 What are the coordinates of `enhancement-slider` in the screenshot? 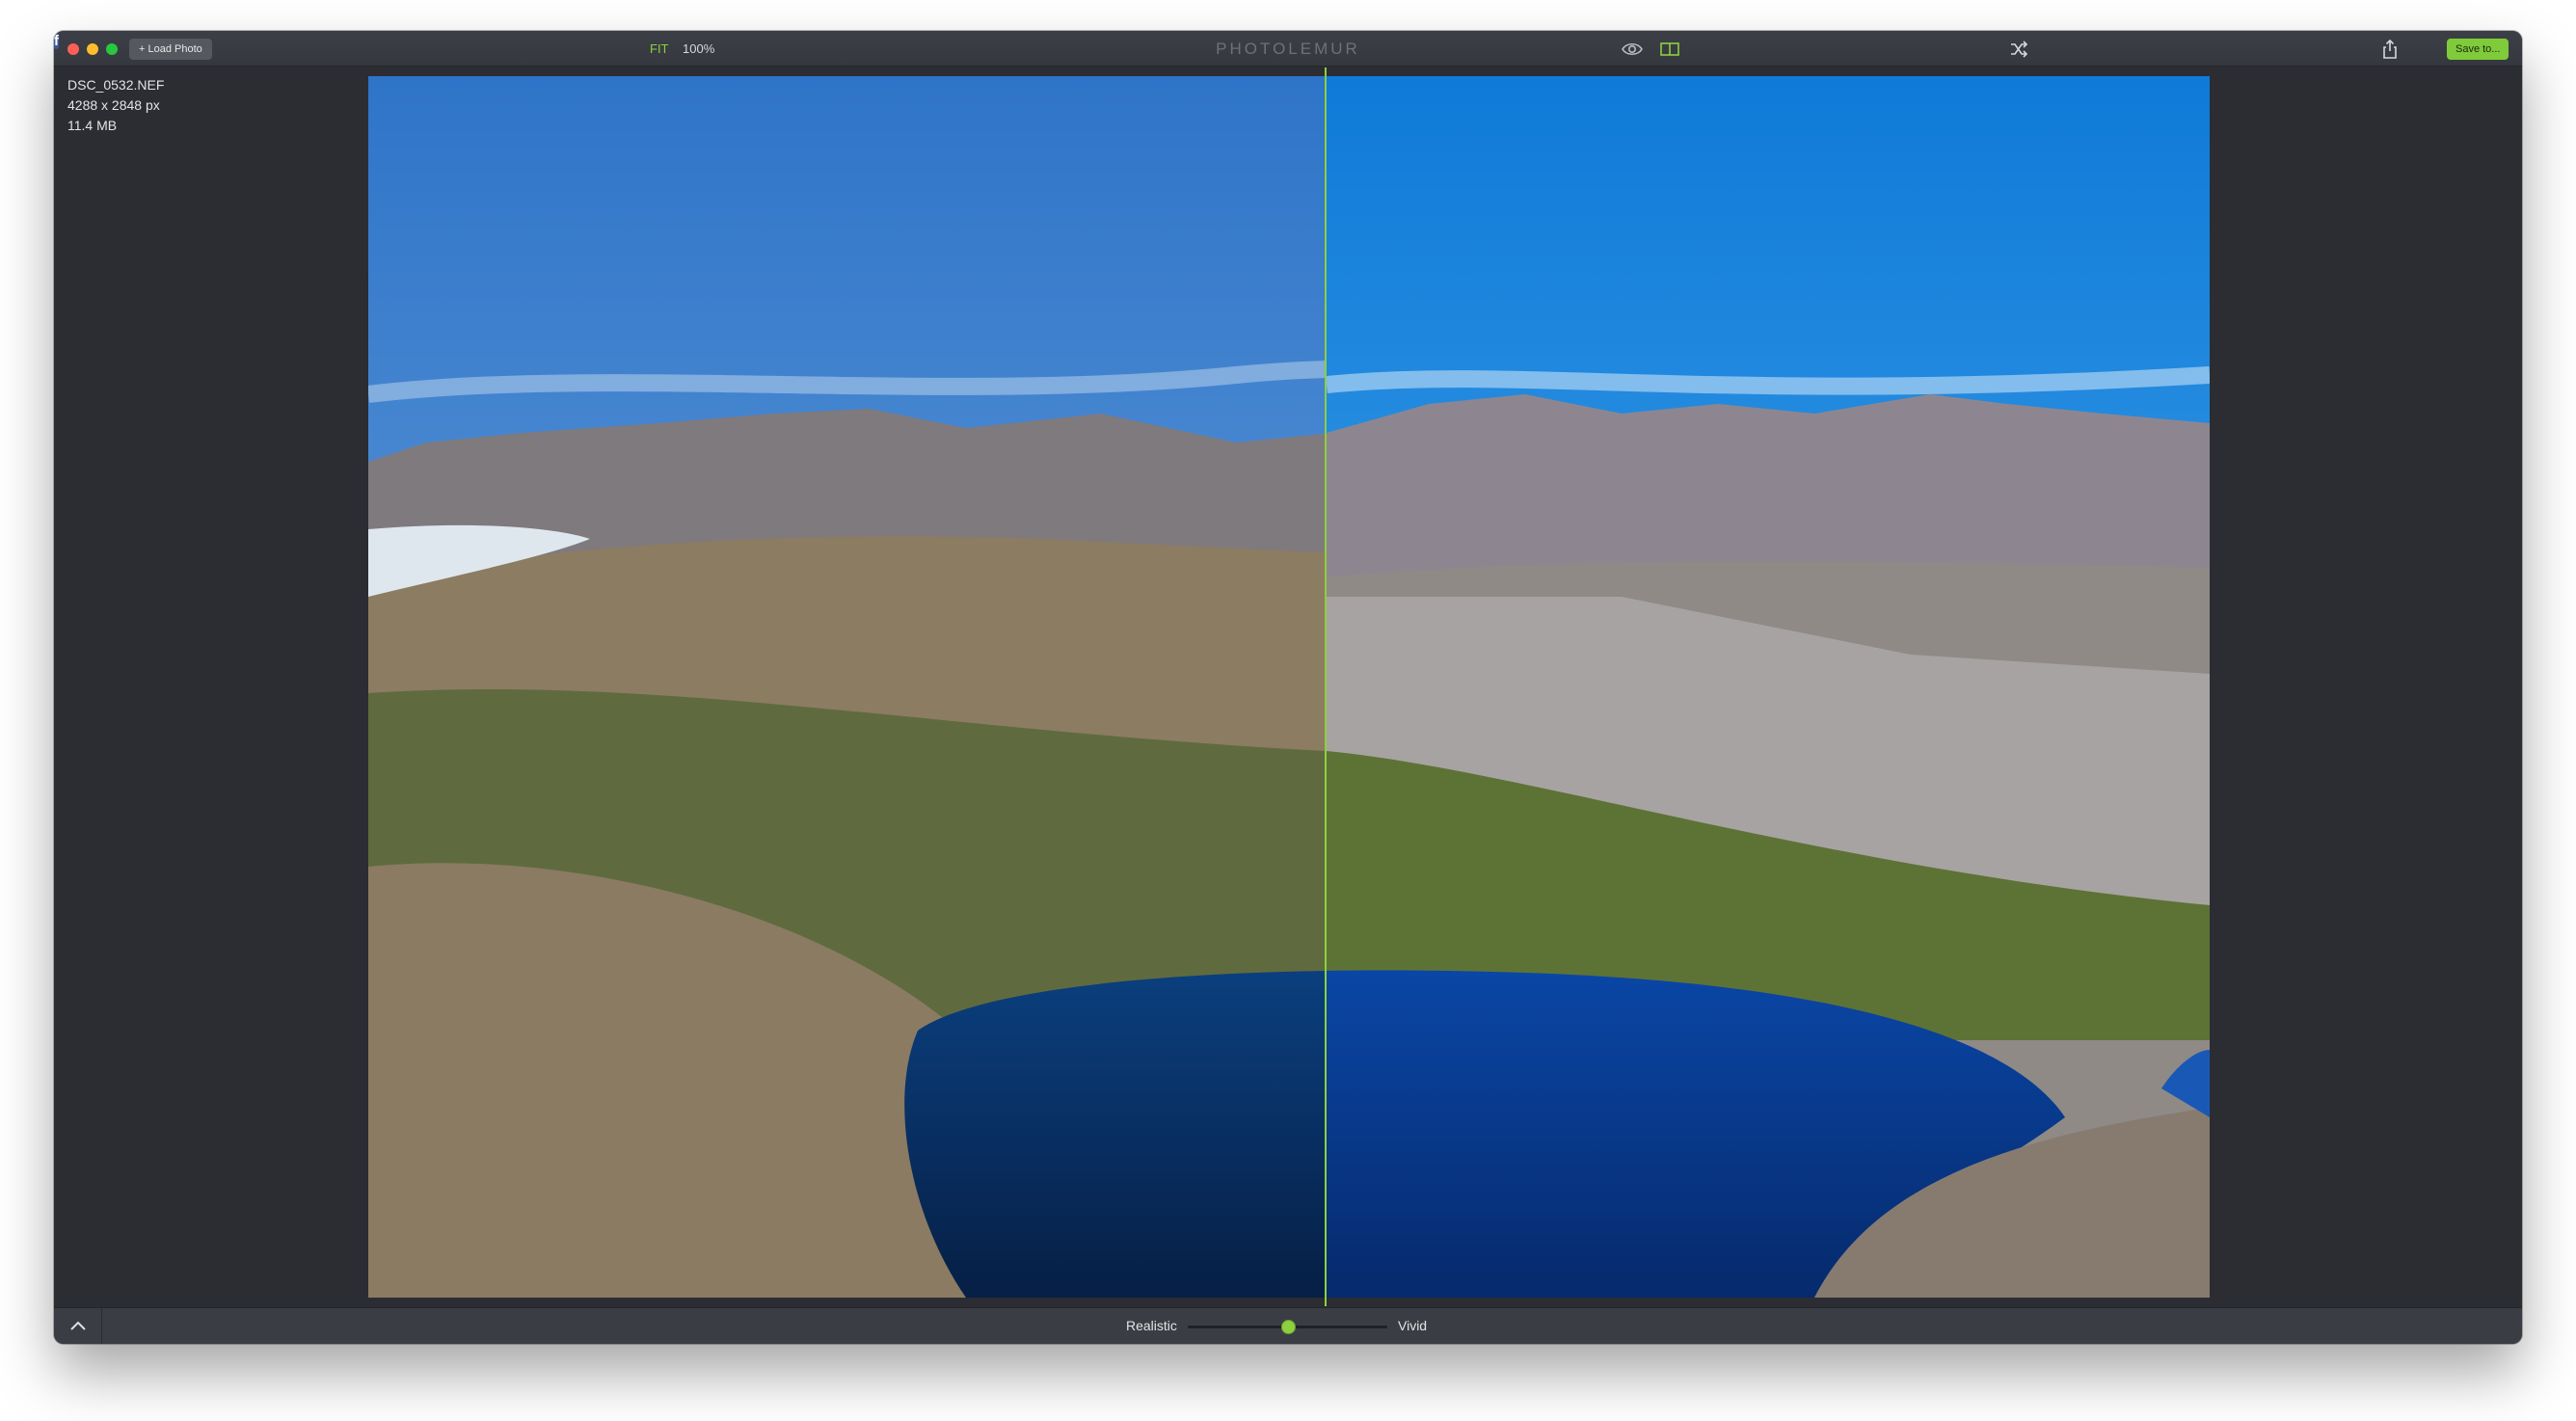 It's located at (1288, 1327).